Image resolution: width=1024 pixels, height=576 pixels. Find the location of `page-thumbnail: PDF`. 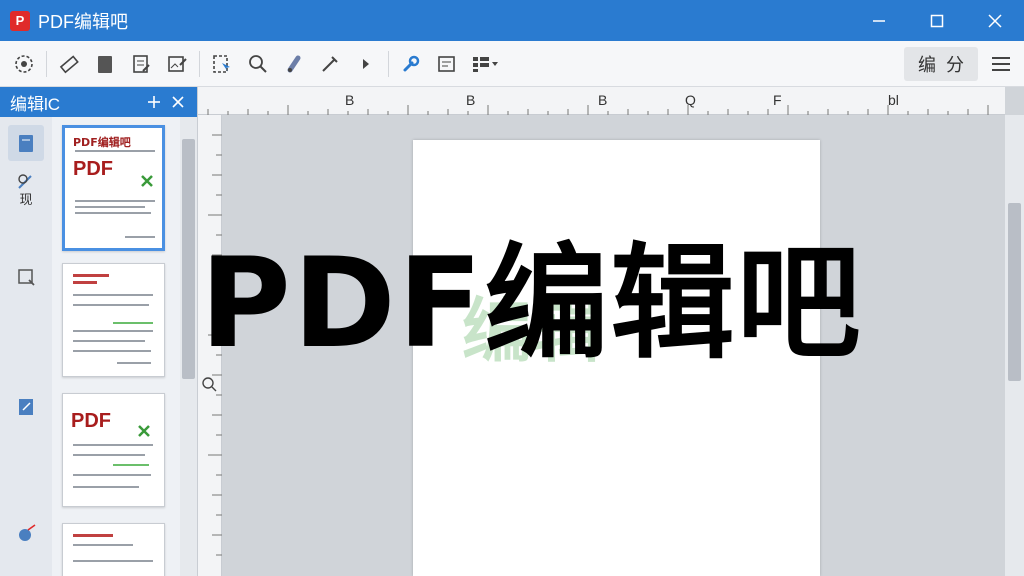

page-thumbnail: PDF is located at coordinates (113, 450).